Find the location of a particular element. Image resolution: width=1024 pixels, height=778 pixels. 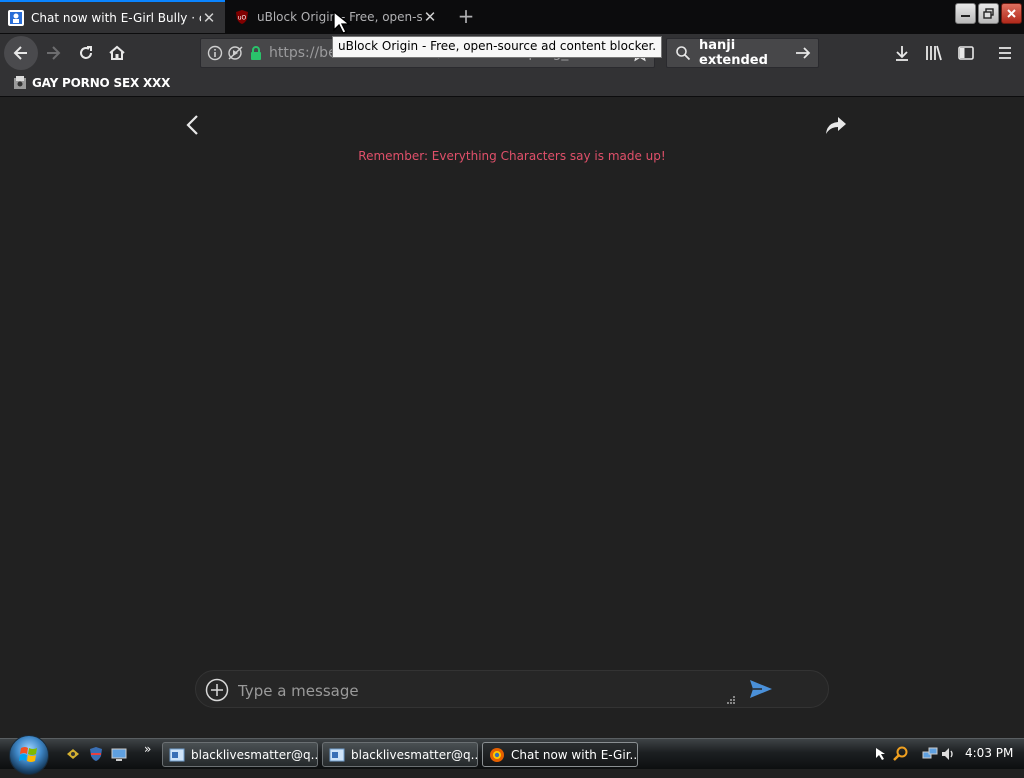

bookmarks-toolbar: GAY PORNO SEX XXX is located at coordinates (512, 84).